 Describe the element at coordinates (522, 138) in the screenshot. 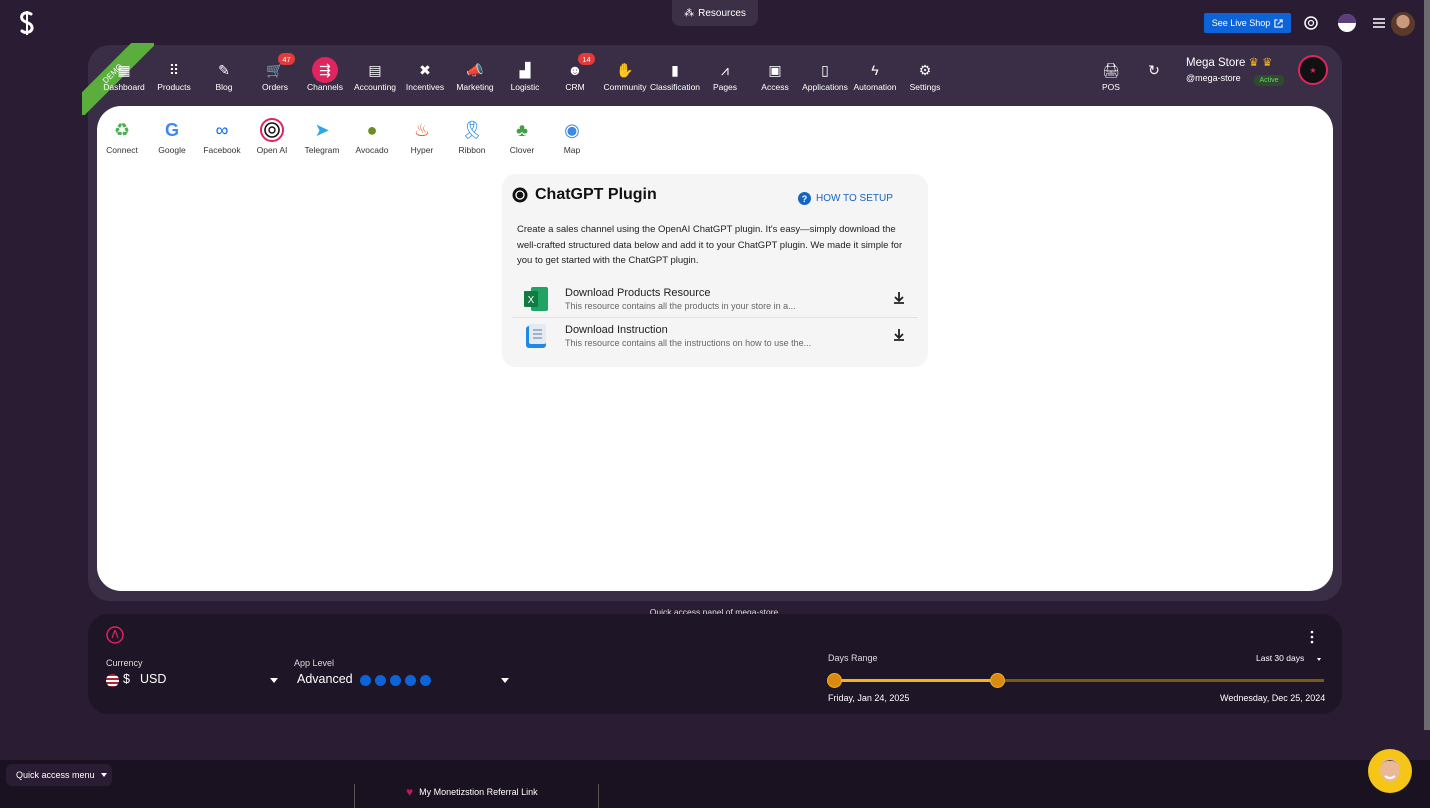

I see `channel-clover: ♣ Clover` at that location.